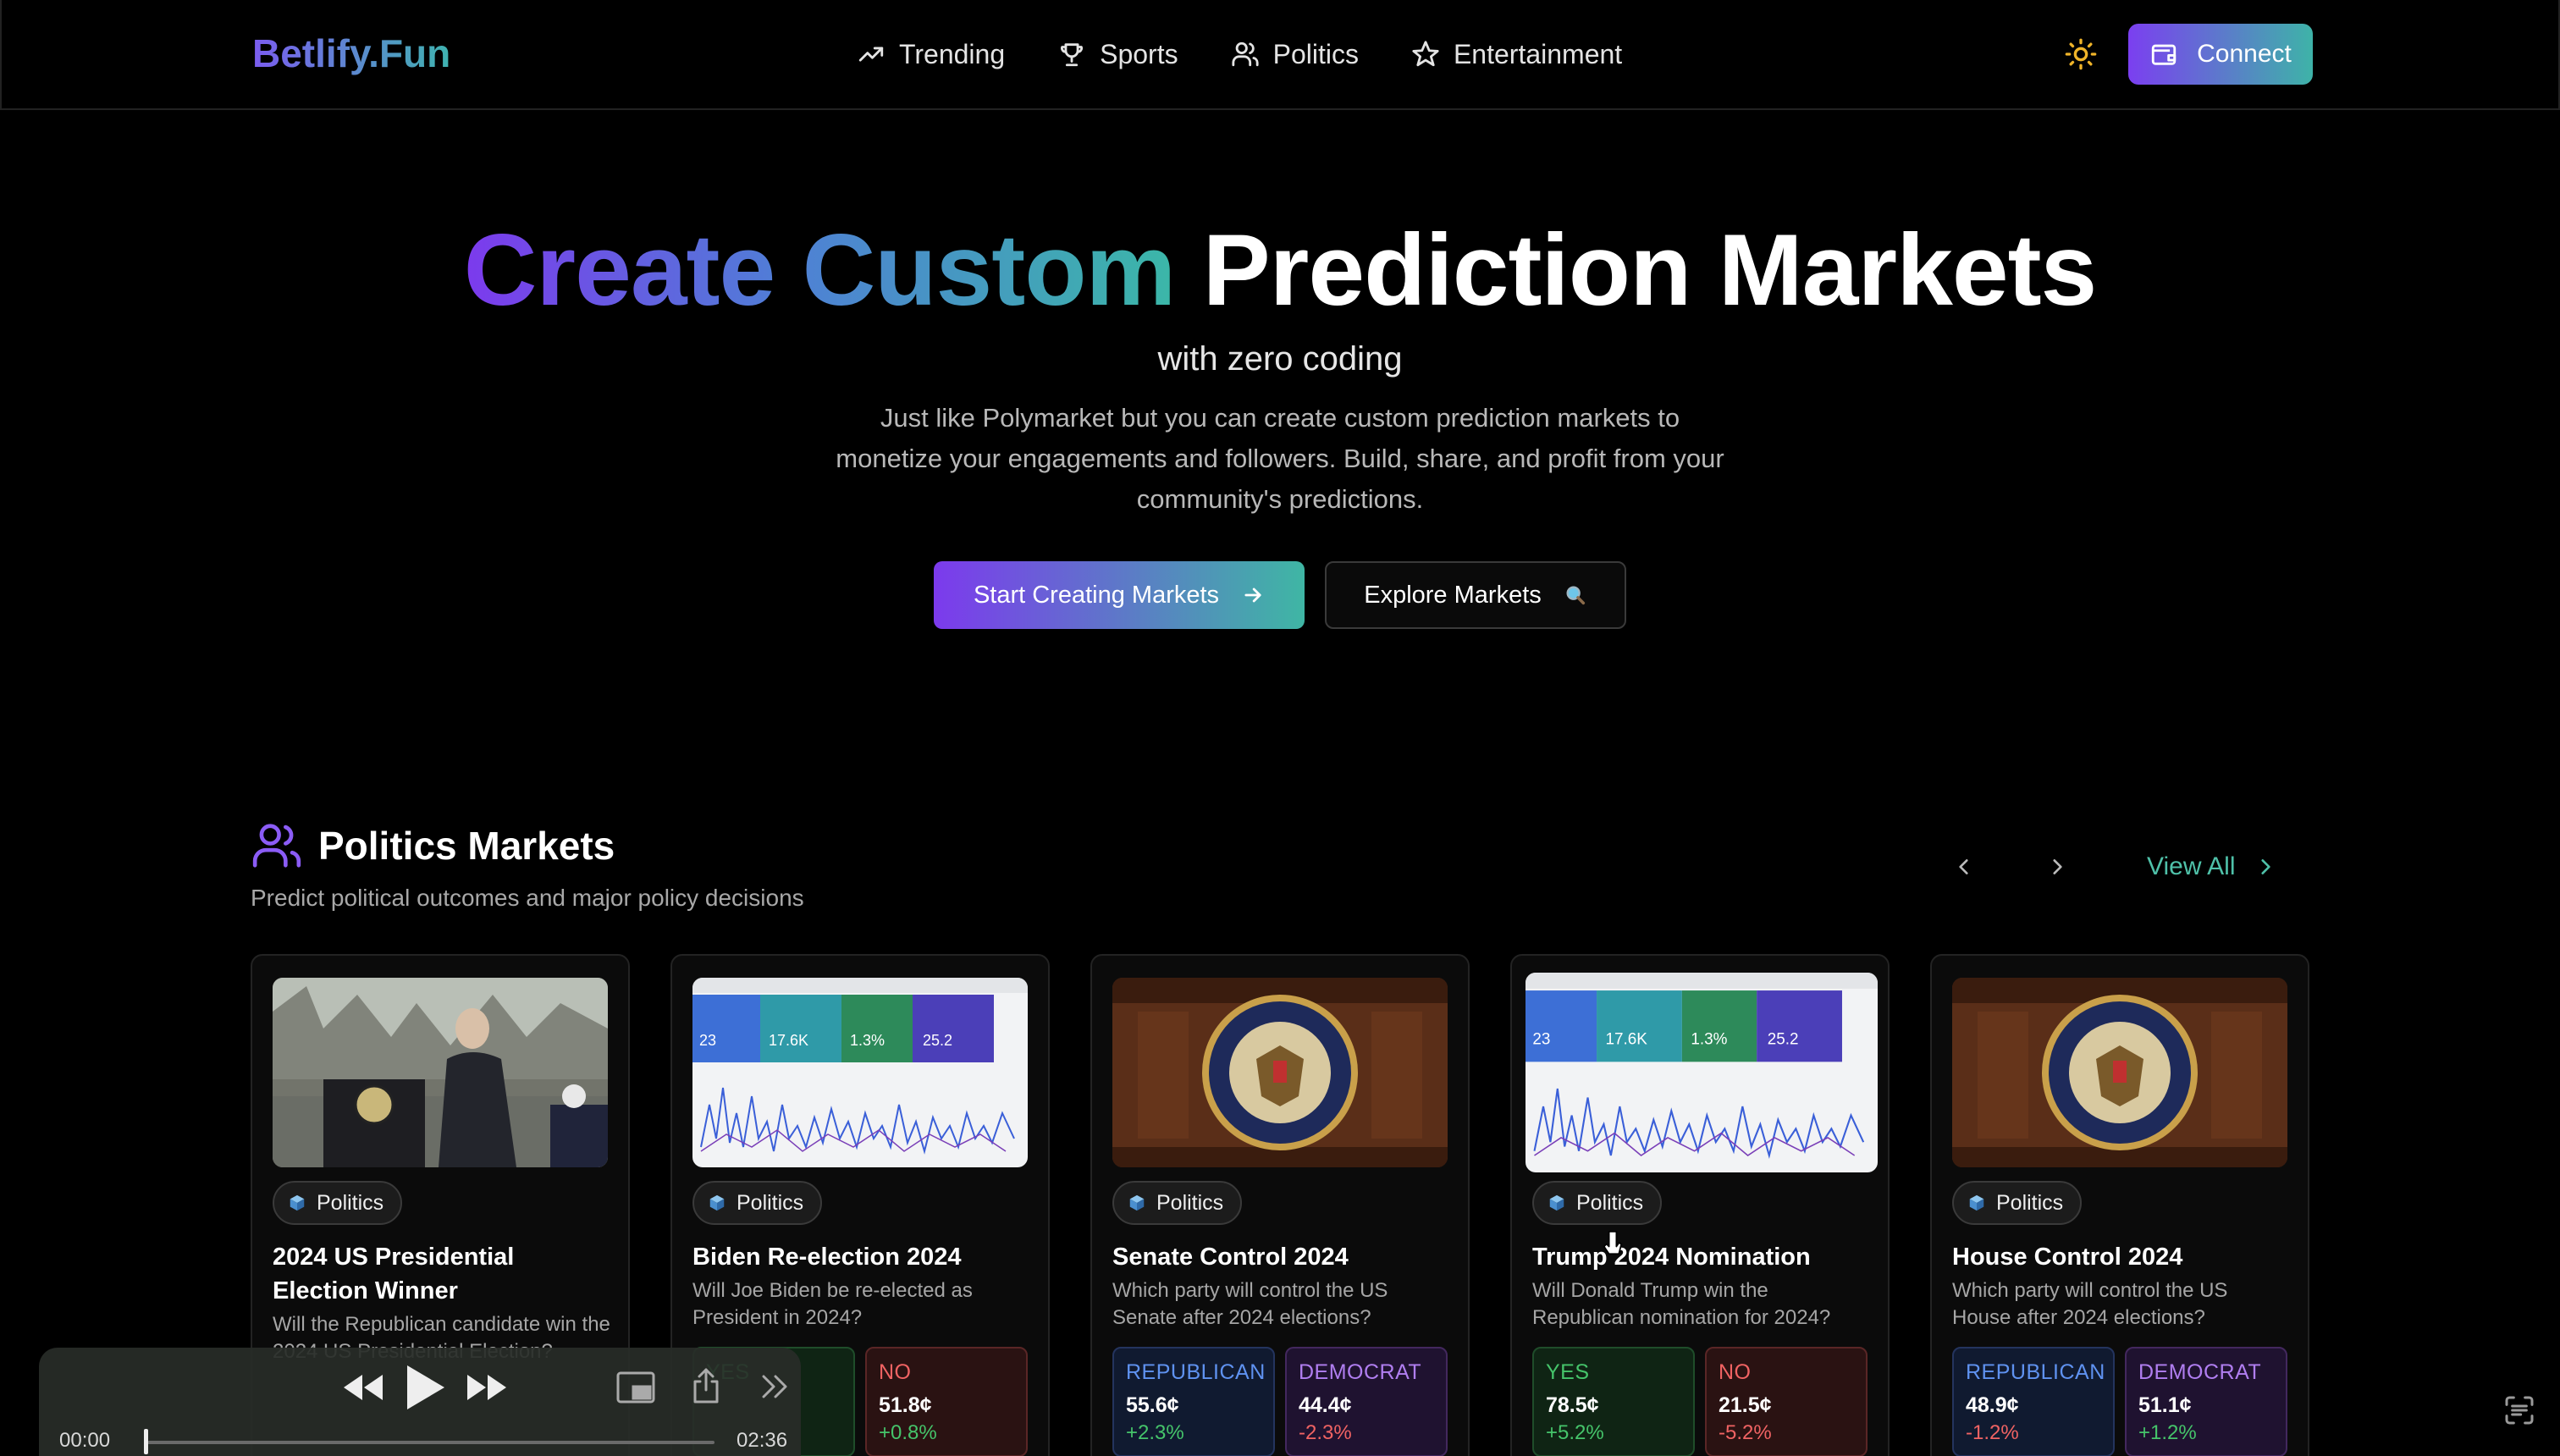 The width and height of the screenshot is (2560, 1456). Describe the element at coordinates (1572, 1405) in the screenshot. I see `option-price: 78.5¢` at that location.